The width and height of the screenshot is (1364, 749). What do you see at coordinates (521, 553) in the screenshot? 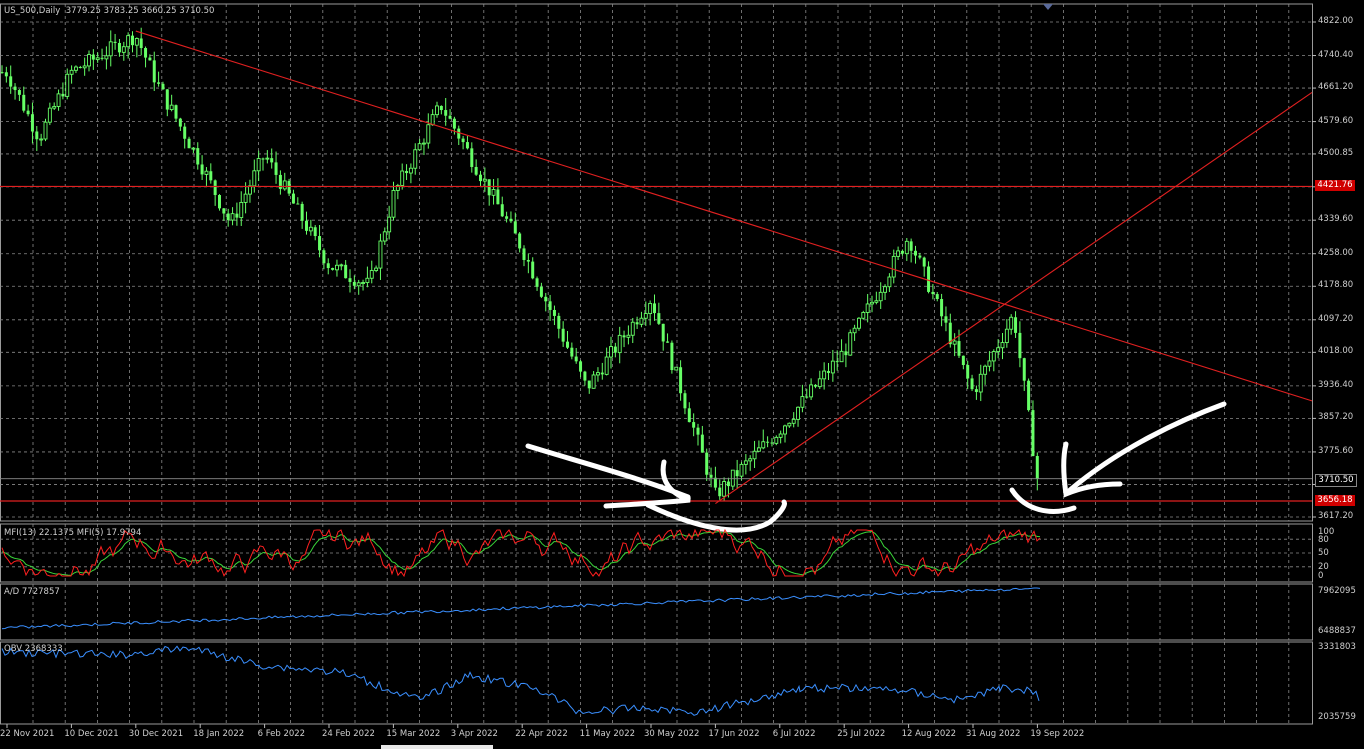
I see `mfi-slow-line` at bounding box center [521, 553].